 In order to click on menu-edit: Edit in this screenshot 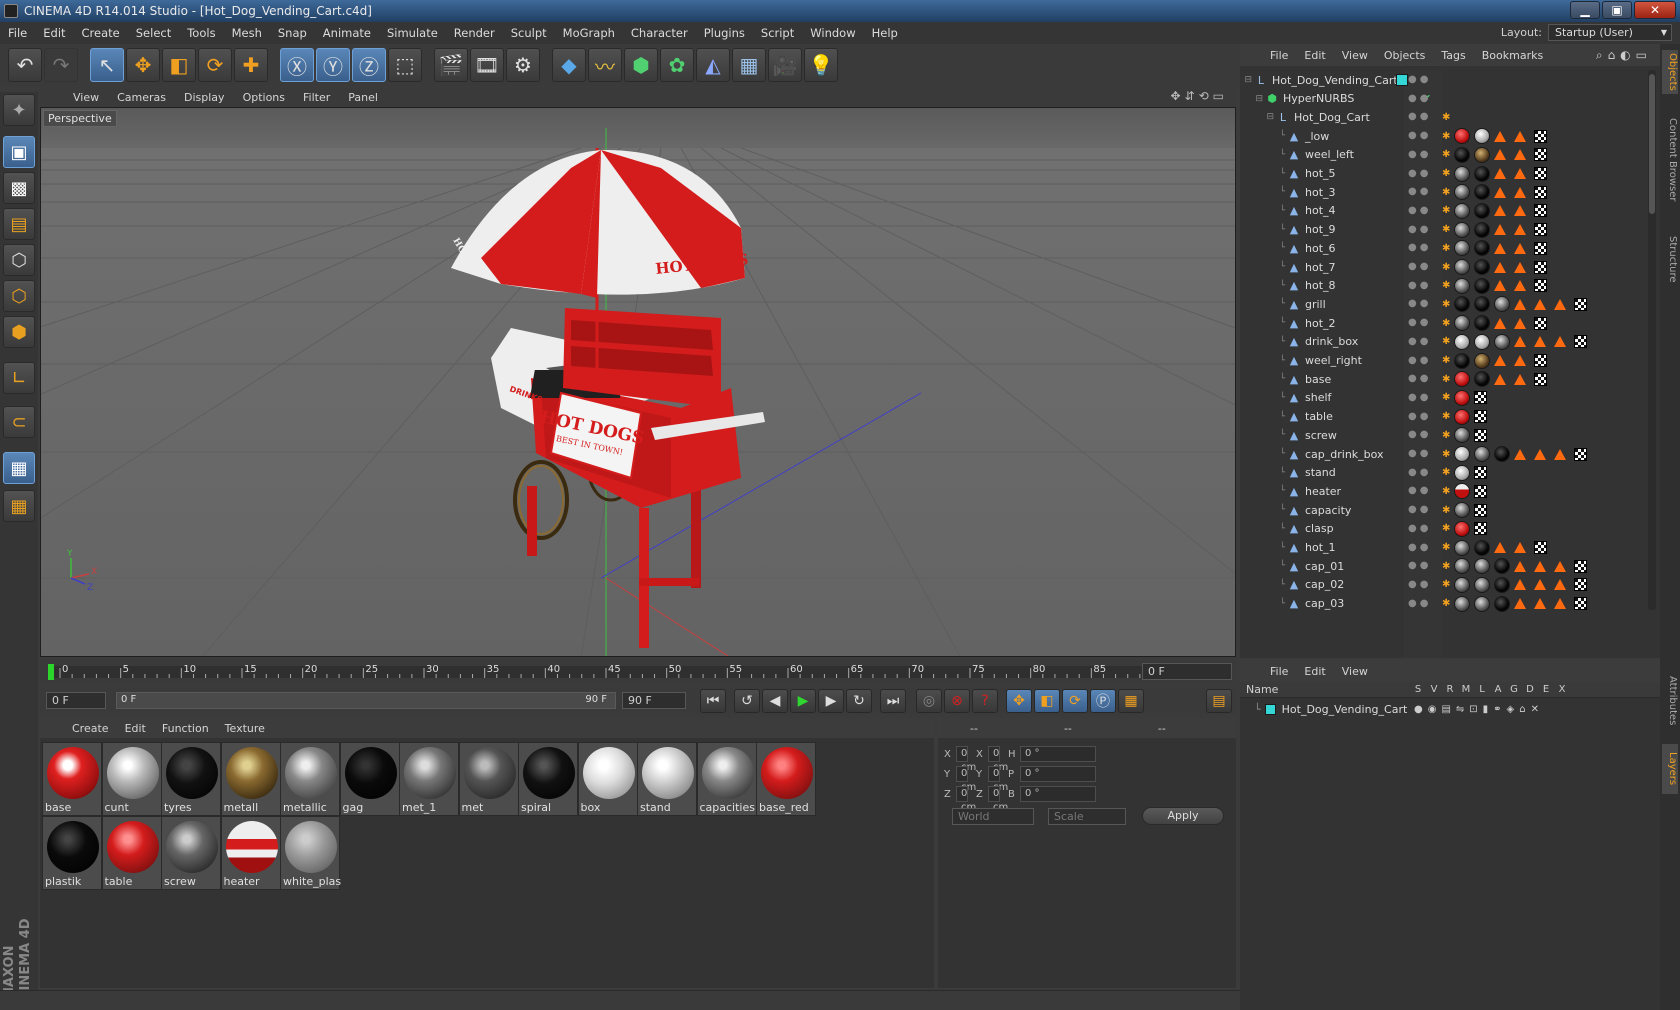, I will do `click(54, 33)`.